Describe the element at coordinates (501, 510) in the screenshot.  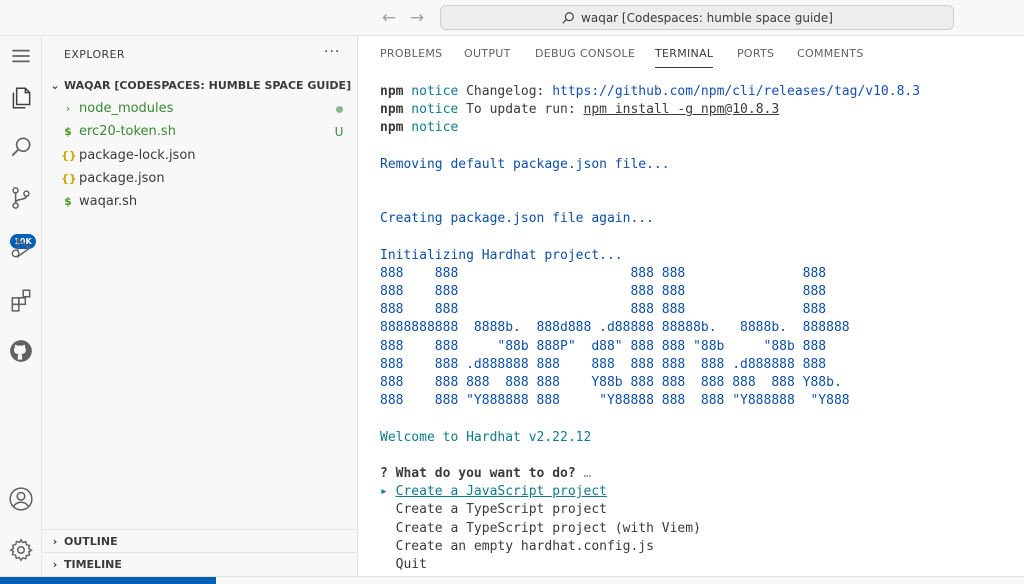
I see `option-label: Create a TypeScript project` at that location.